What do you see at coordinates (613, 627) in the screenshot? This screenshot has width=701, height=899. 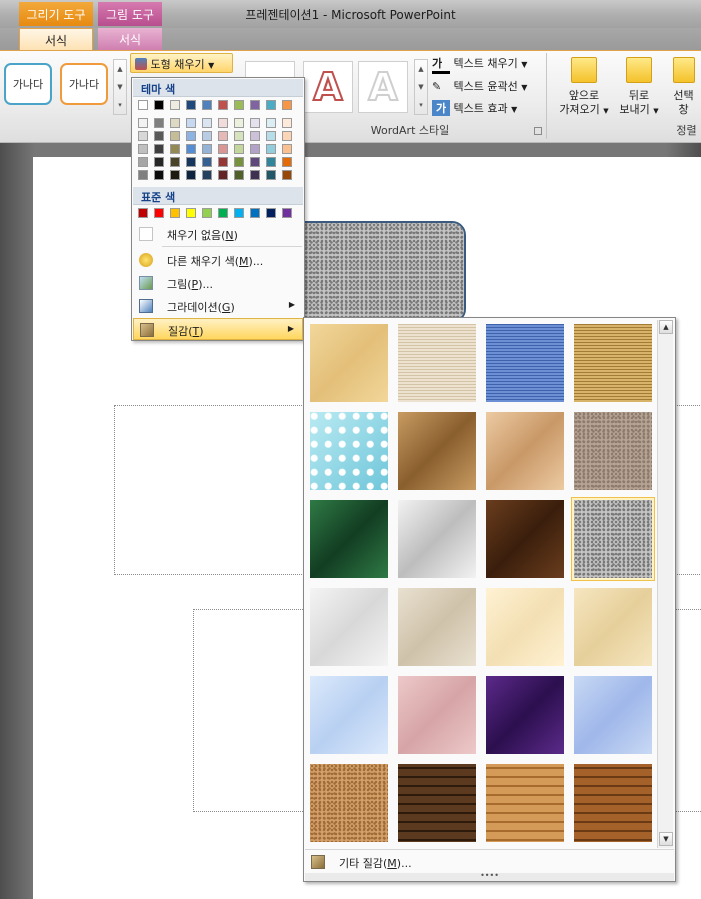 I see `texture-stationery` at bounding box center [613, 627].